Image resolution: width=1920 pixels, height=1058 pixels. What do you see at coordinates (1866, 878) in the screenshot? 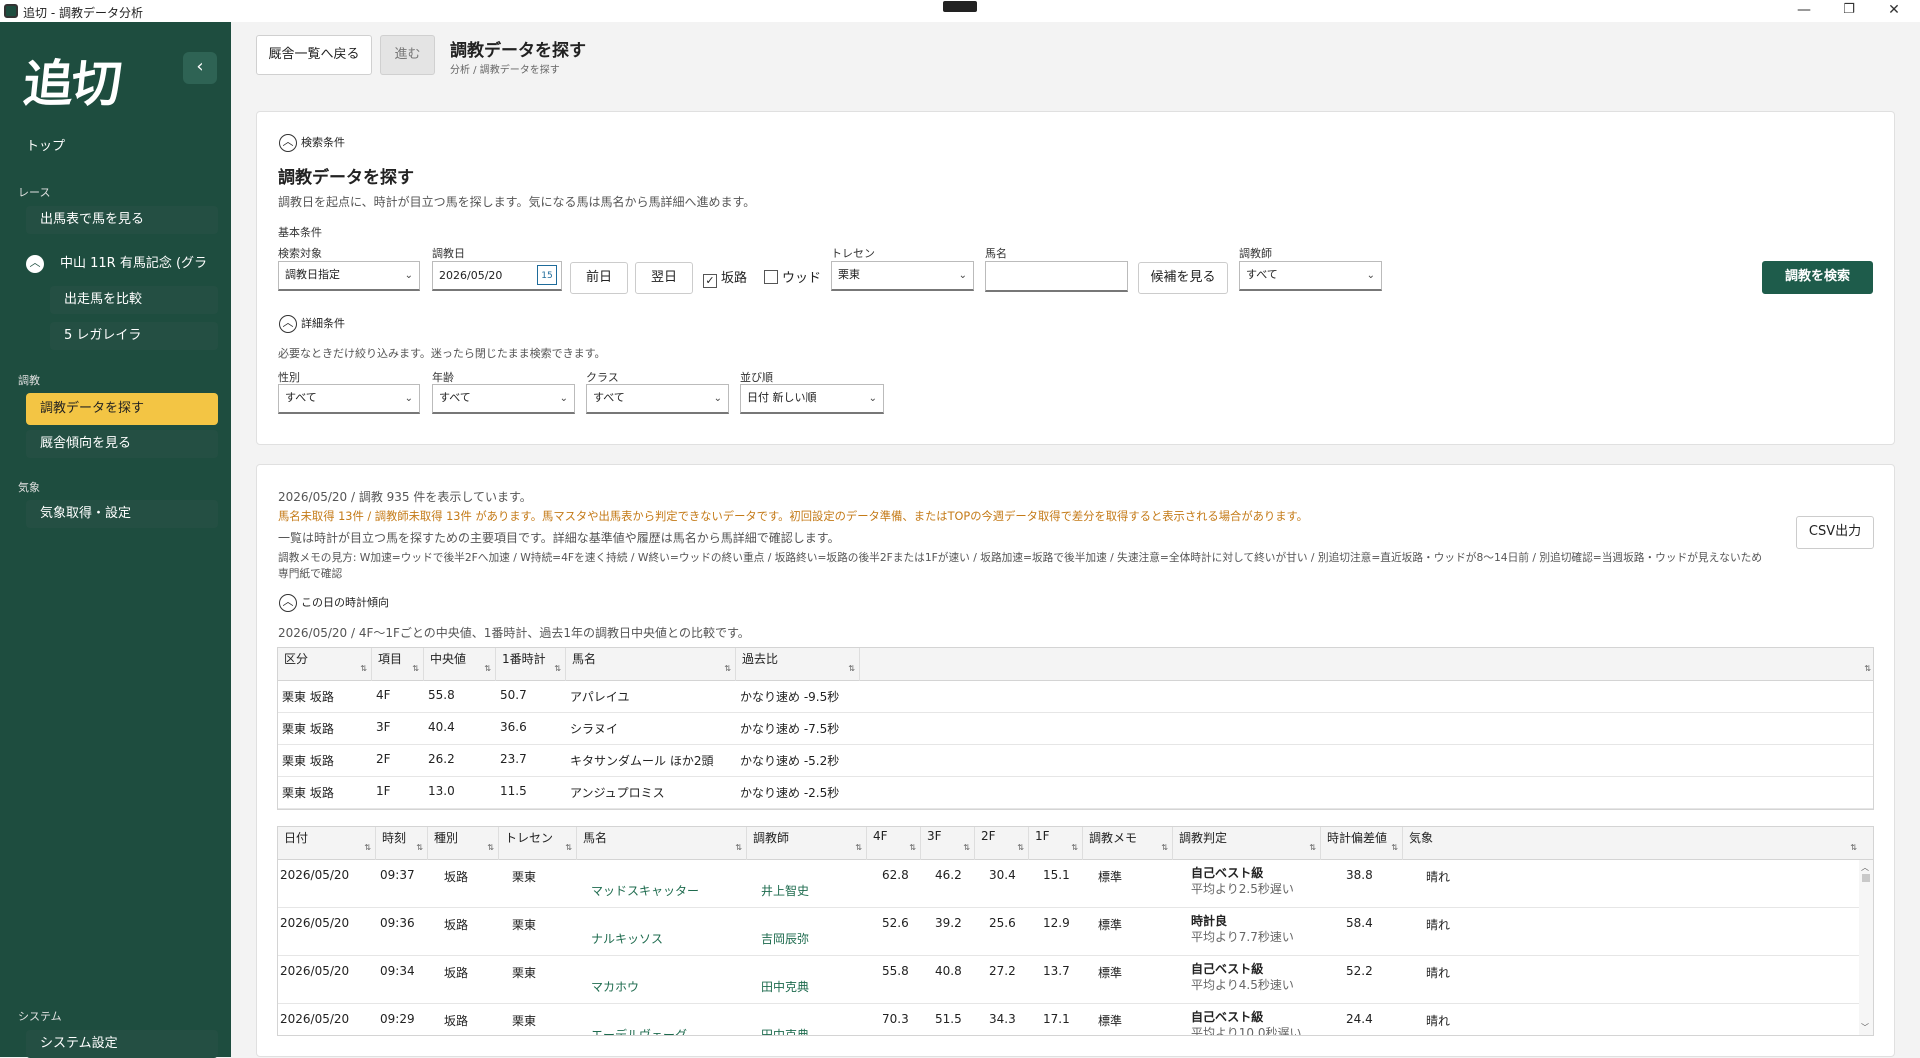
I see `scroll-thumb` at bounding box center [1866, 878].